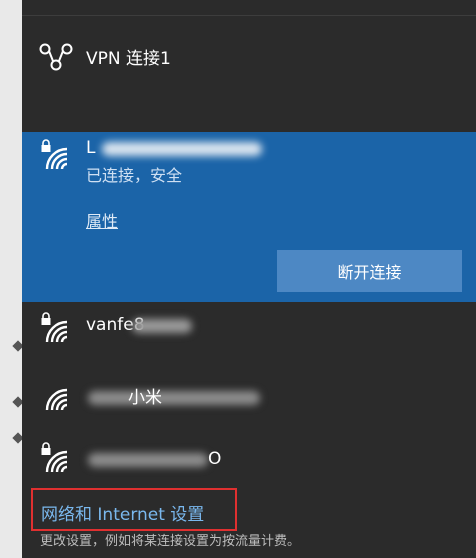 The height and width of the screenshot is (558, 476). Describe the element at coordinates (102, 220) in the screenshot. I see `properties-link: 属性` at that location.